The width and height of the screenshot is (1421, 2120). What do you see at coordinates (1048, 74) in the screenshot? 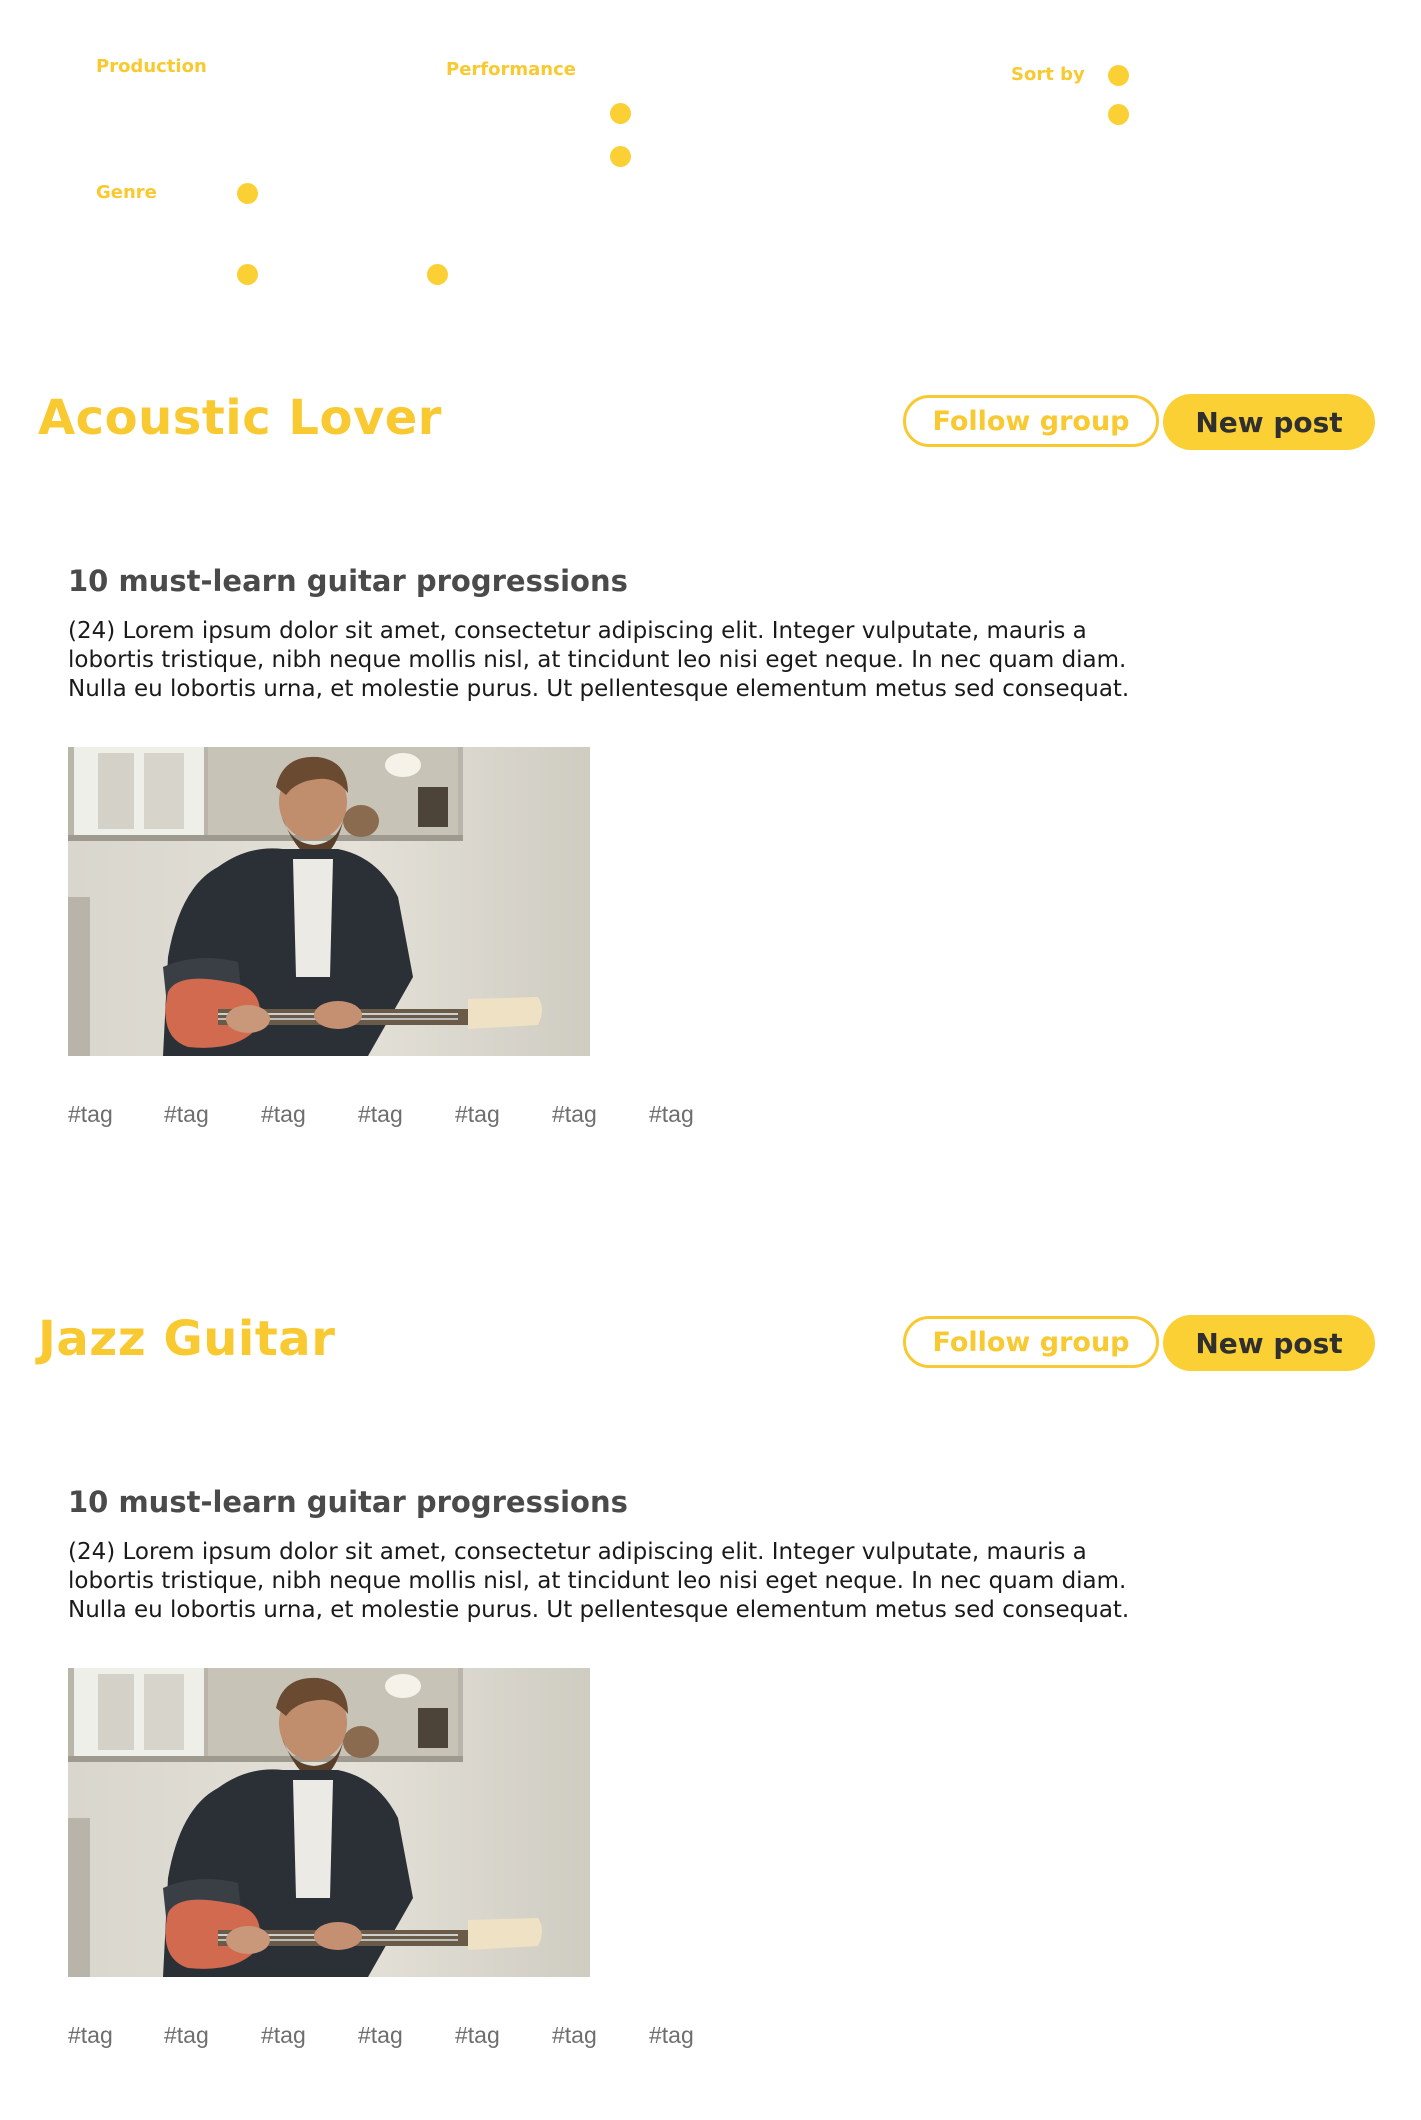
I see `sort-by-label: Sort by` at bounding box center [1048, 74].